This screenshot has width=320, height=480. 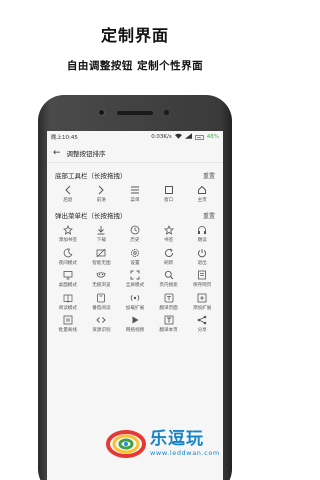 What do you see at coordinates (169, 190) in the screenshot?
I see `window-icon` at bounding box center [169, 190].